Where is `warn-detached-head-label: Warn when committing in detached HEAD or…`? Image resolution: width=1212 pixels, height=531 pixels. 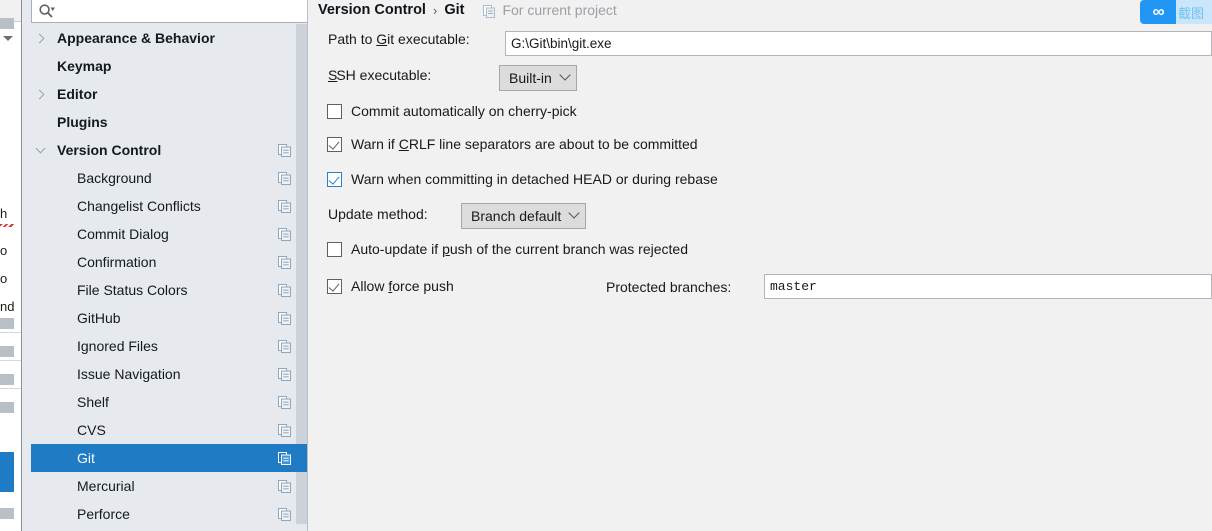 warn-detached-head-label: Warn when committing in detached HEAD or… is located at coordinates (534, 179).